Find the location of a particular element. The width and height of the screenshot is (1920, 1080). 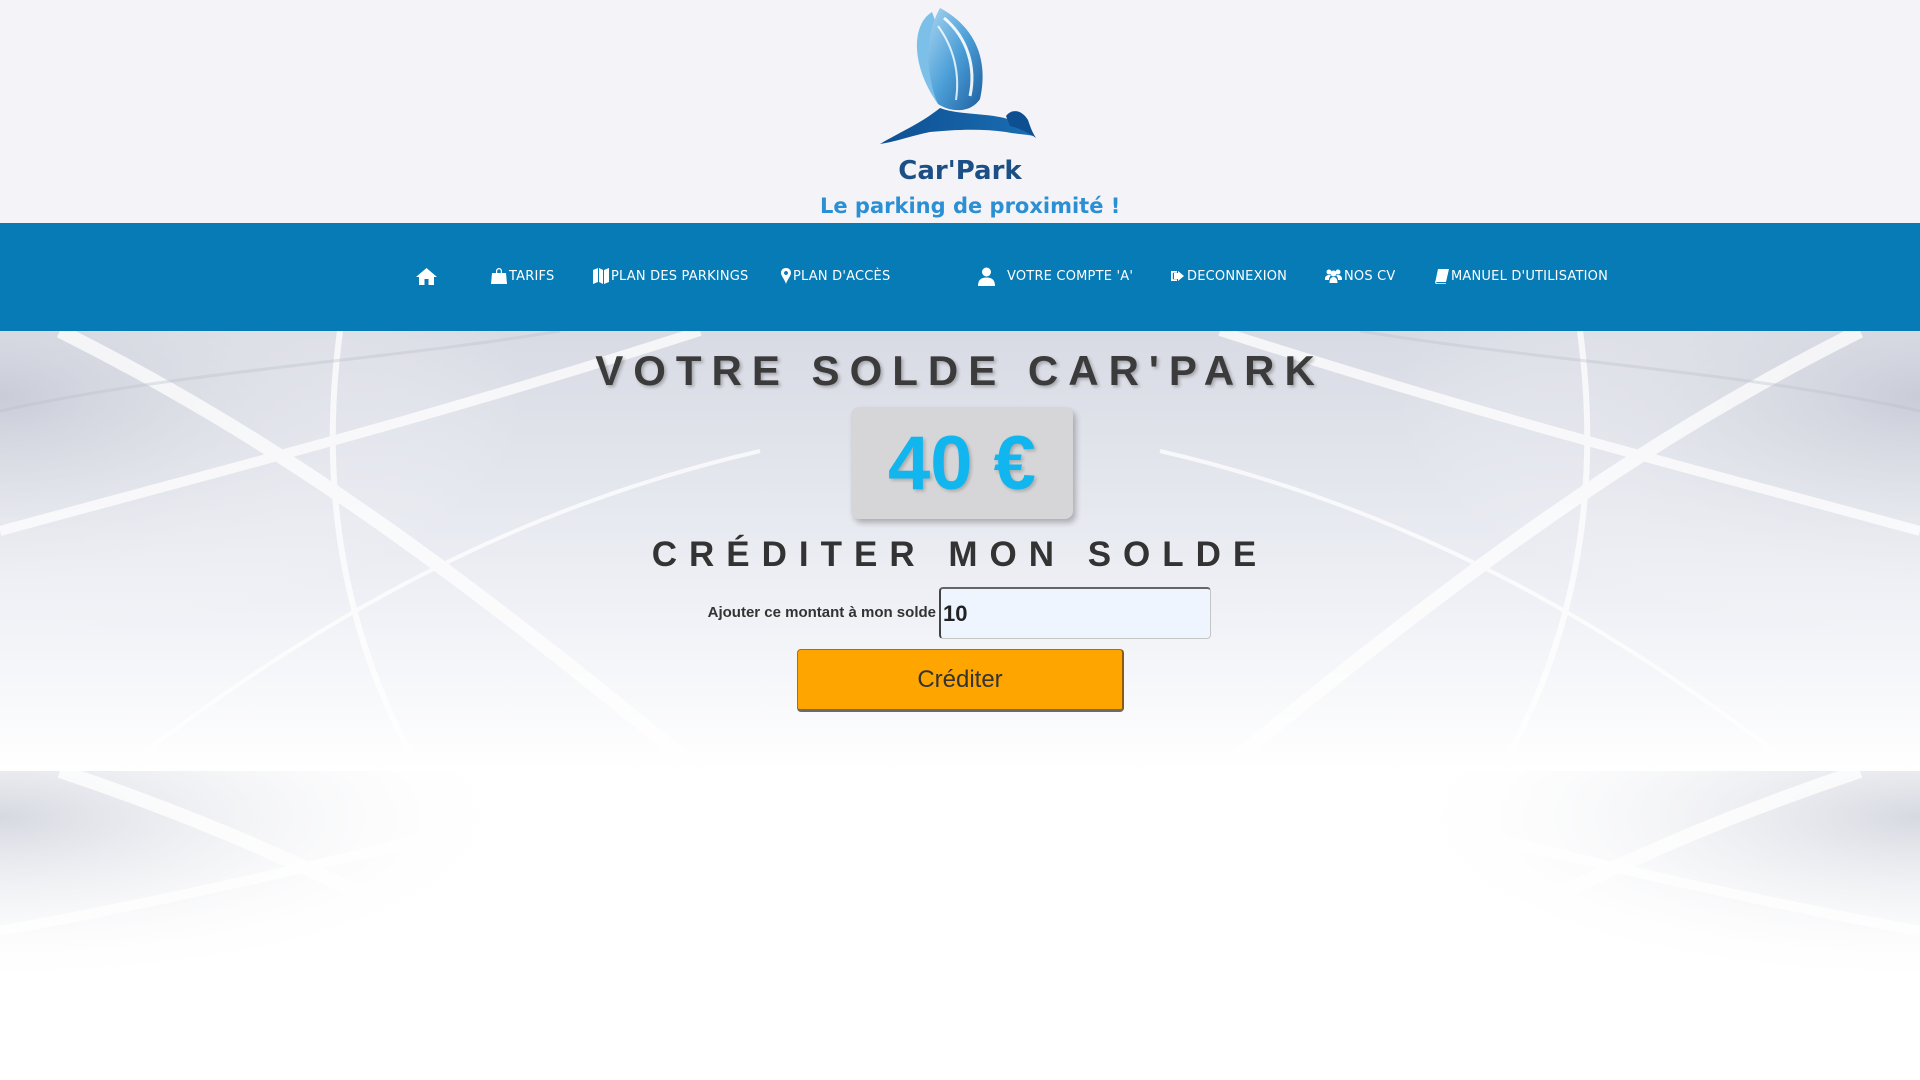

map-marker-icon is located at coordinates (786, 276).